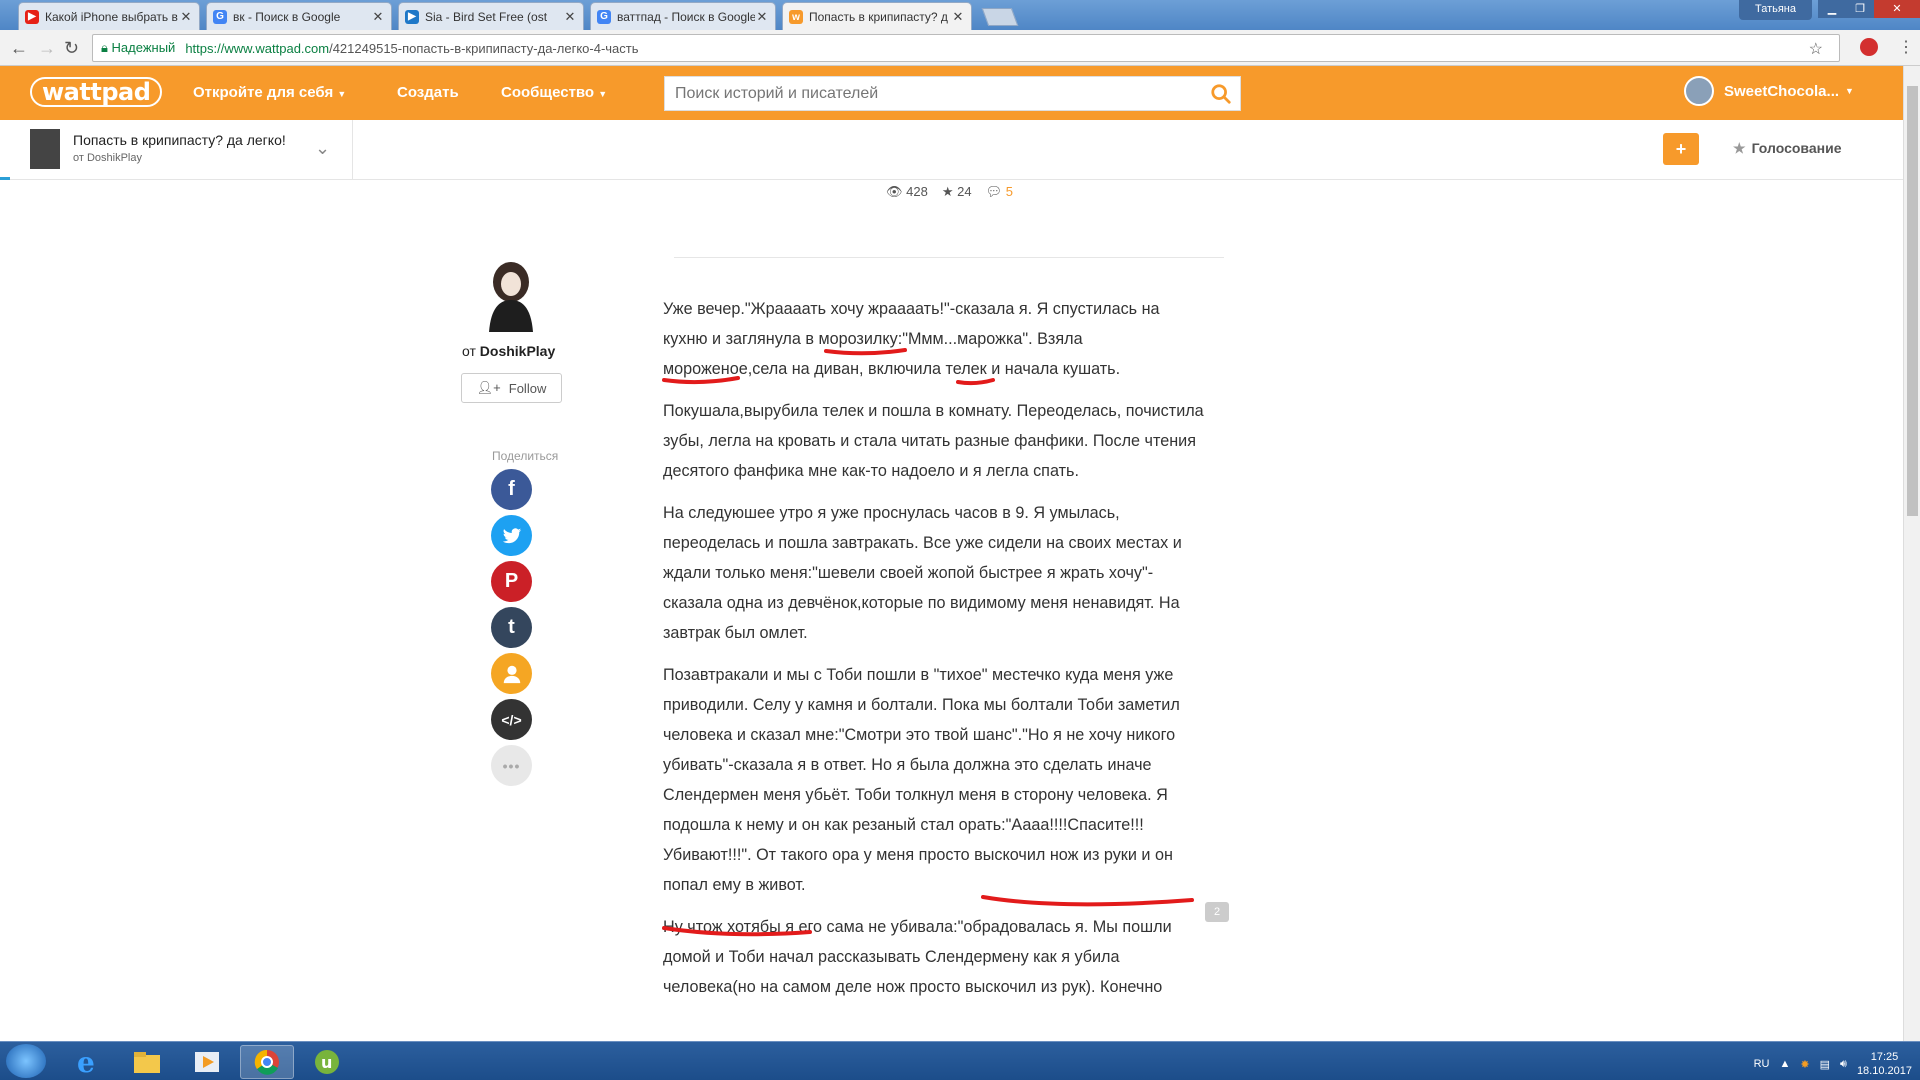  I want to click on author-avatar, so click(511, 295).